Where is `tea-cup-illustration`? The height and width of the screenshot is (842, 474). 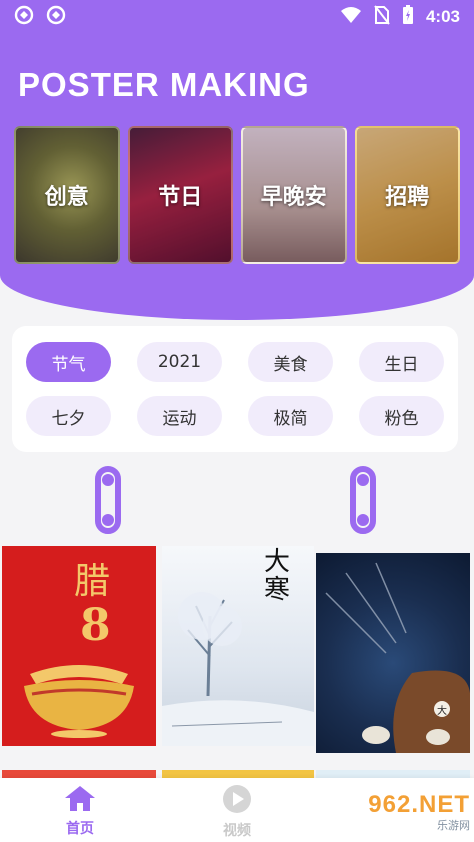
tea-cup-illustration is located at coordinates (397, 657).